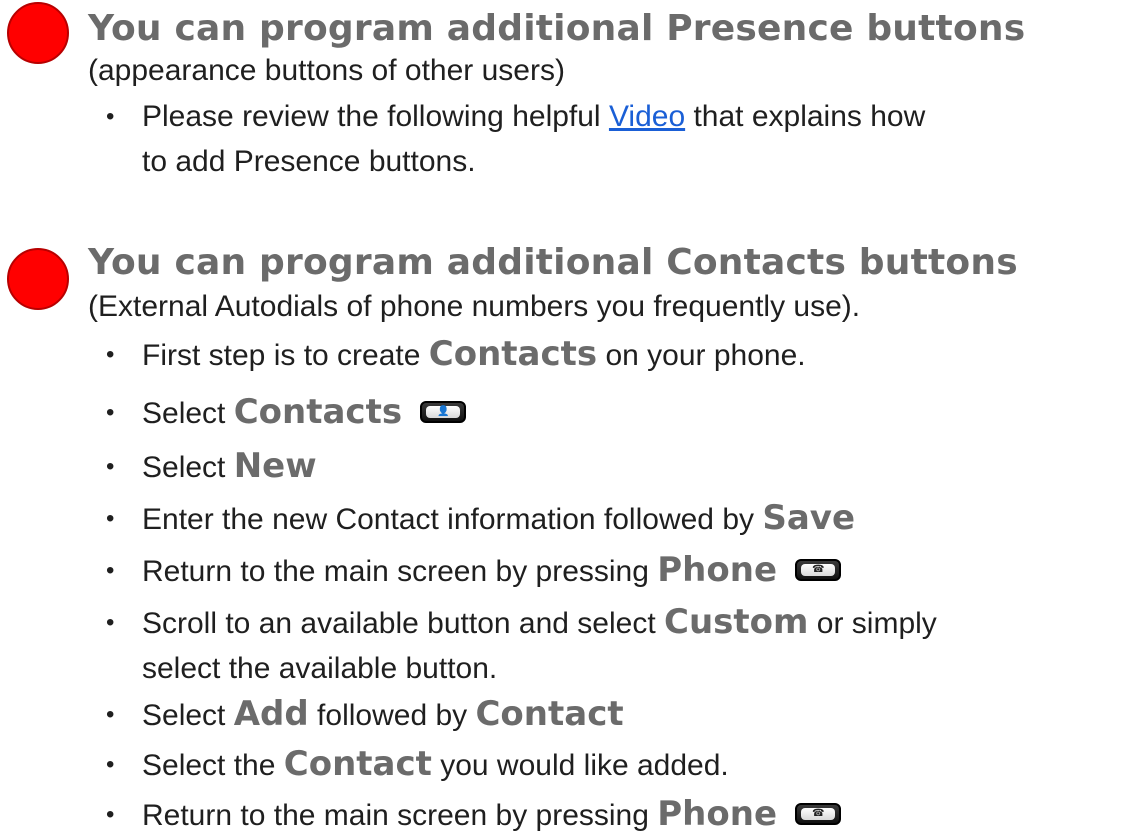 This screenshot has height=838, width=1122. Describe the element at coordinates (808, 518) in the screenshot. I see `keyword: Save` at that location.